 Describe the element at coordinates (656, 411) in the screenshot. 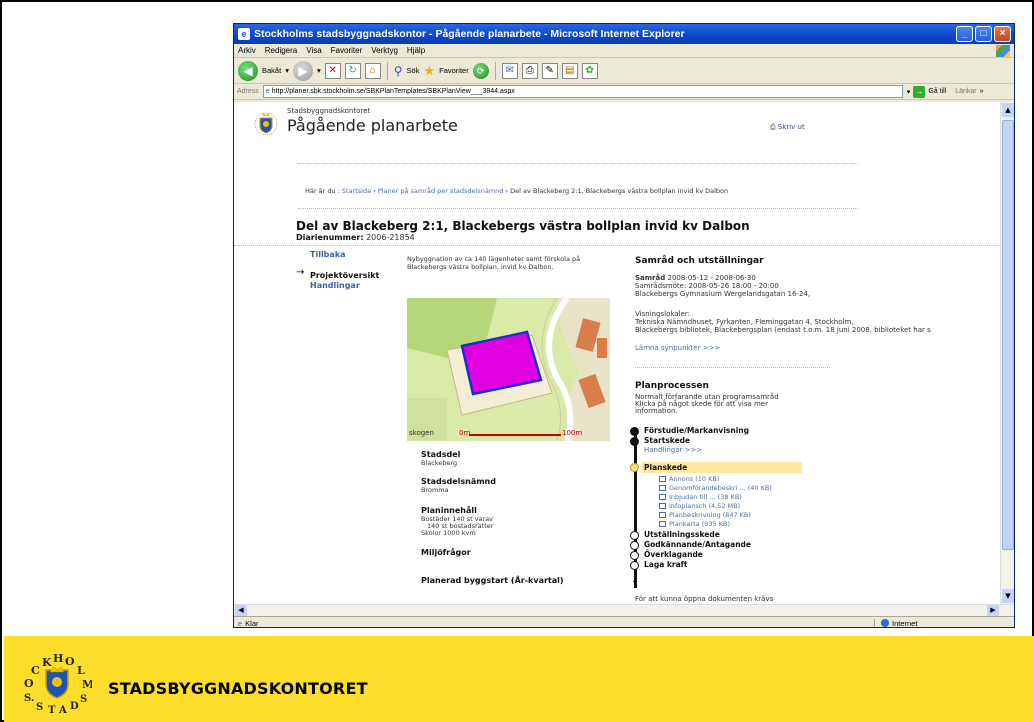

I see `process-line3: information.` at that location.